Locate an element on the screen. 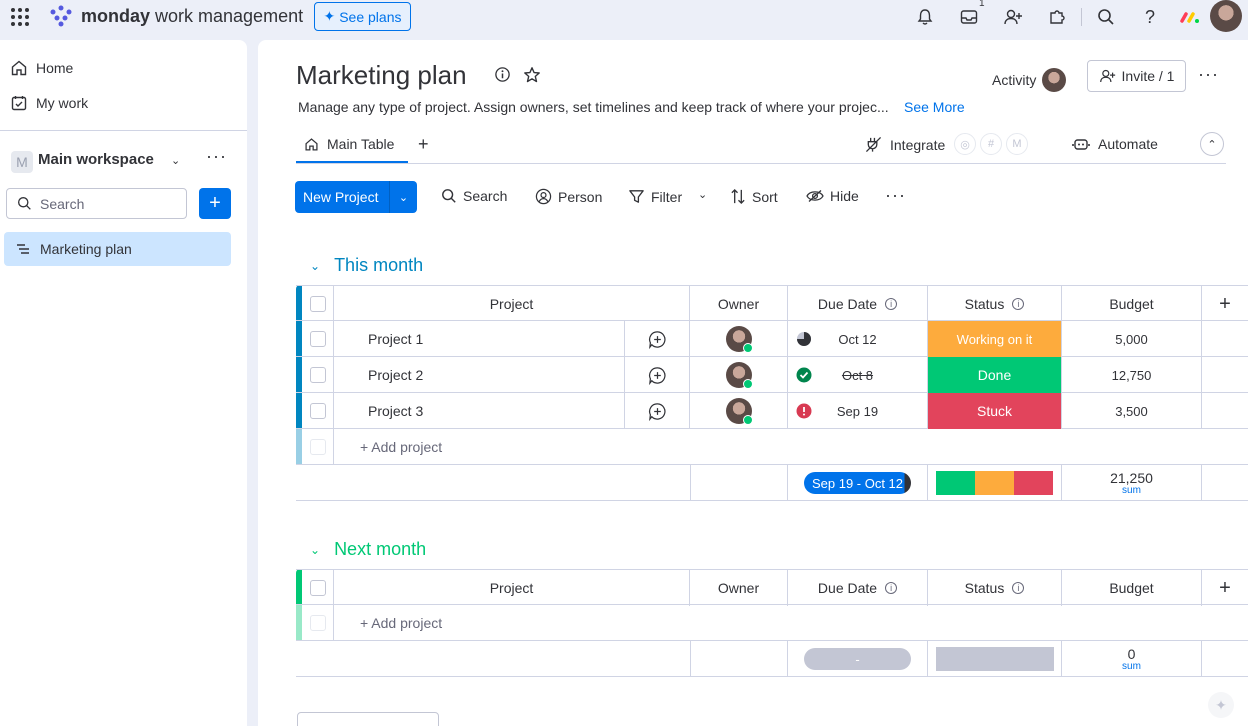  table-row: Project 3 Sep 19 Stuck 3,500 is located at coordinates (772, 411).